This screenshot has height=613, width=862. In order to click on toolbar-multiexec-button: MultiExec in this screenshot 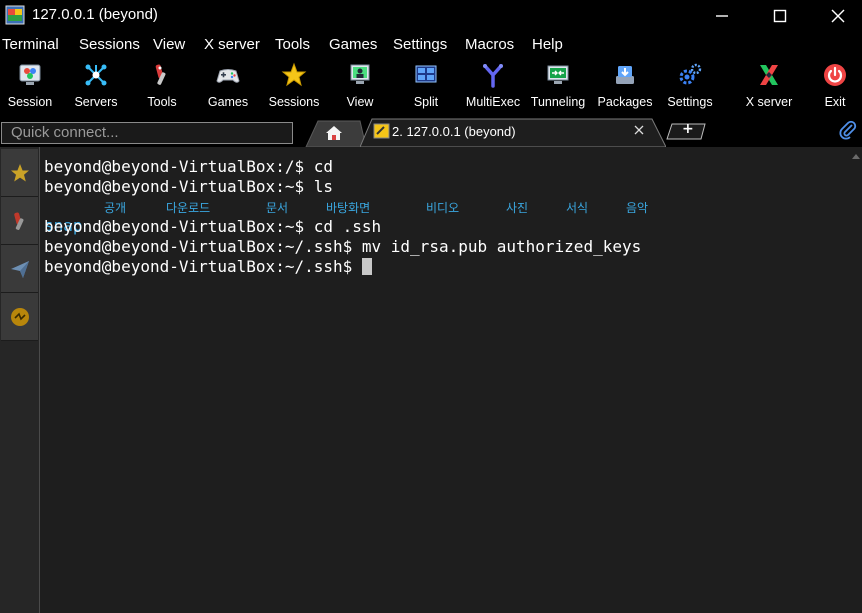, I will do `click(493, 87)`.